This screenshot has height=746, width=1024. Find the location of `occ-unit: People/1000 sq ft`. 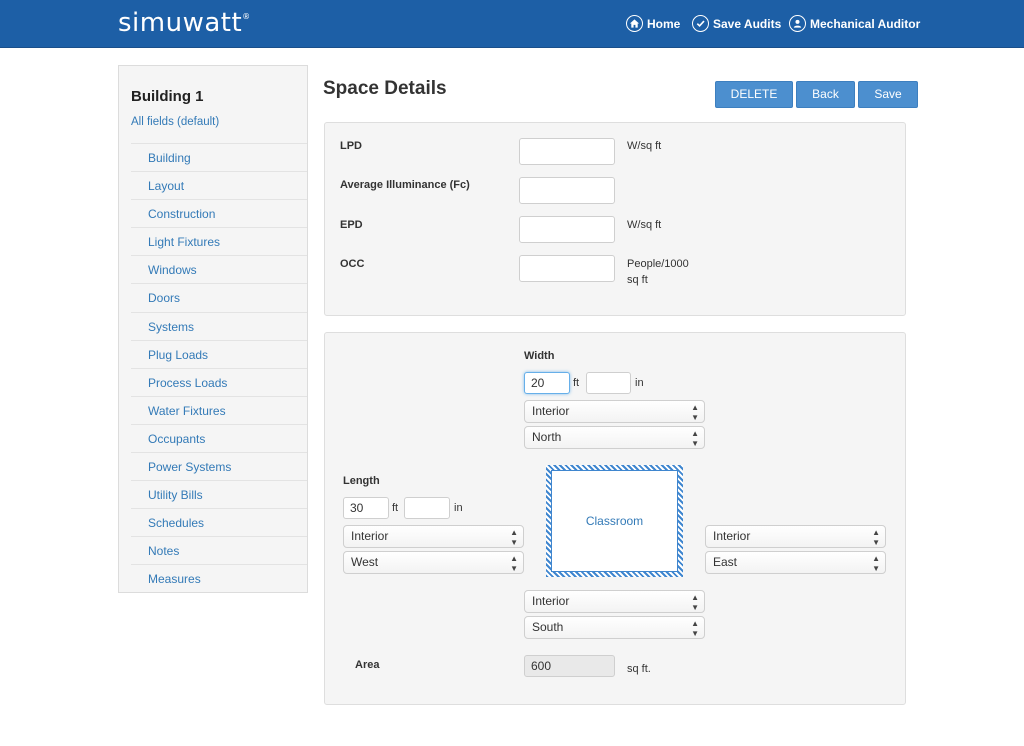

occ-unit: People/1000 sq ft is located at coordinates (658, 272).